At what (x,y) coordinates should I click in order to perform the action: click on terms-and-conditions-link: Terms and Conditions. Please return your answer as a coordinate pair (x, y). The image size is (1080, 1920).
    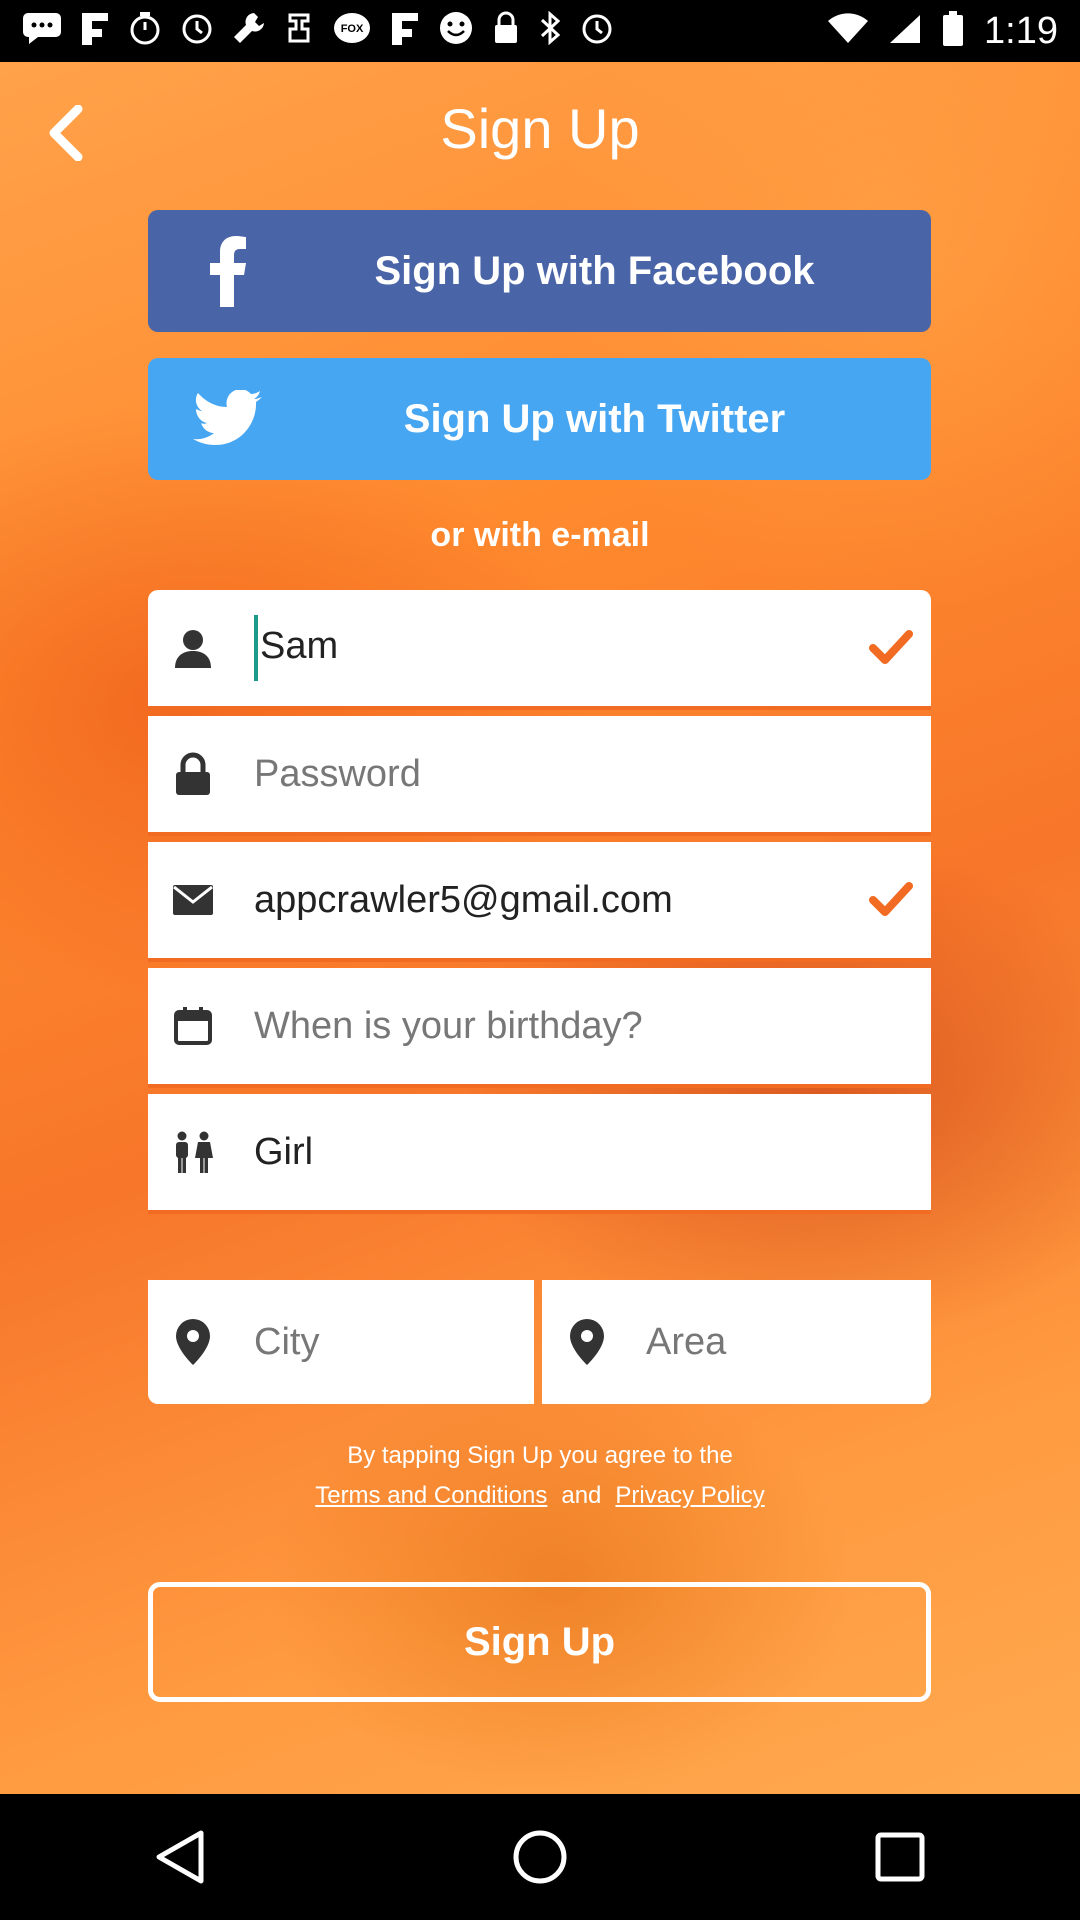
    Looking at the image, I should click on (431, 1495).